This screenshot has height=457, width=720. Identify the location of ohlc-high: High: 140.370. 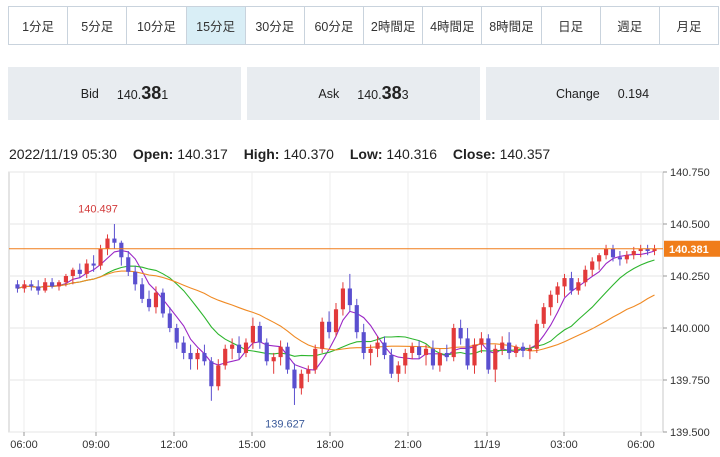
(289, 154).